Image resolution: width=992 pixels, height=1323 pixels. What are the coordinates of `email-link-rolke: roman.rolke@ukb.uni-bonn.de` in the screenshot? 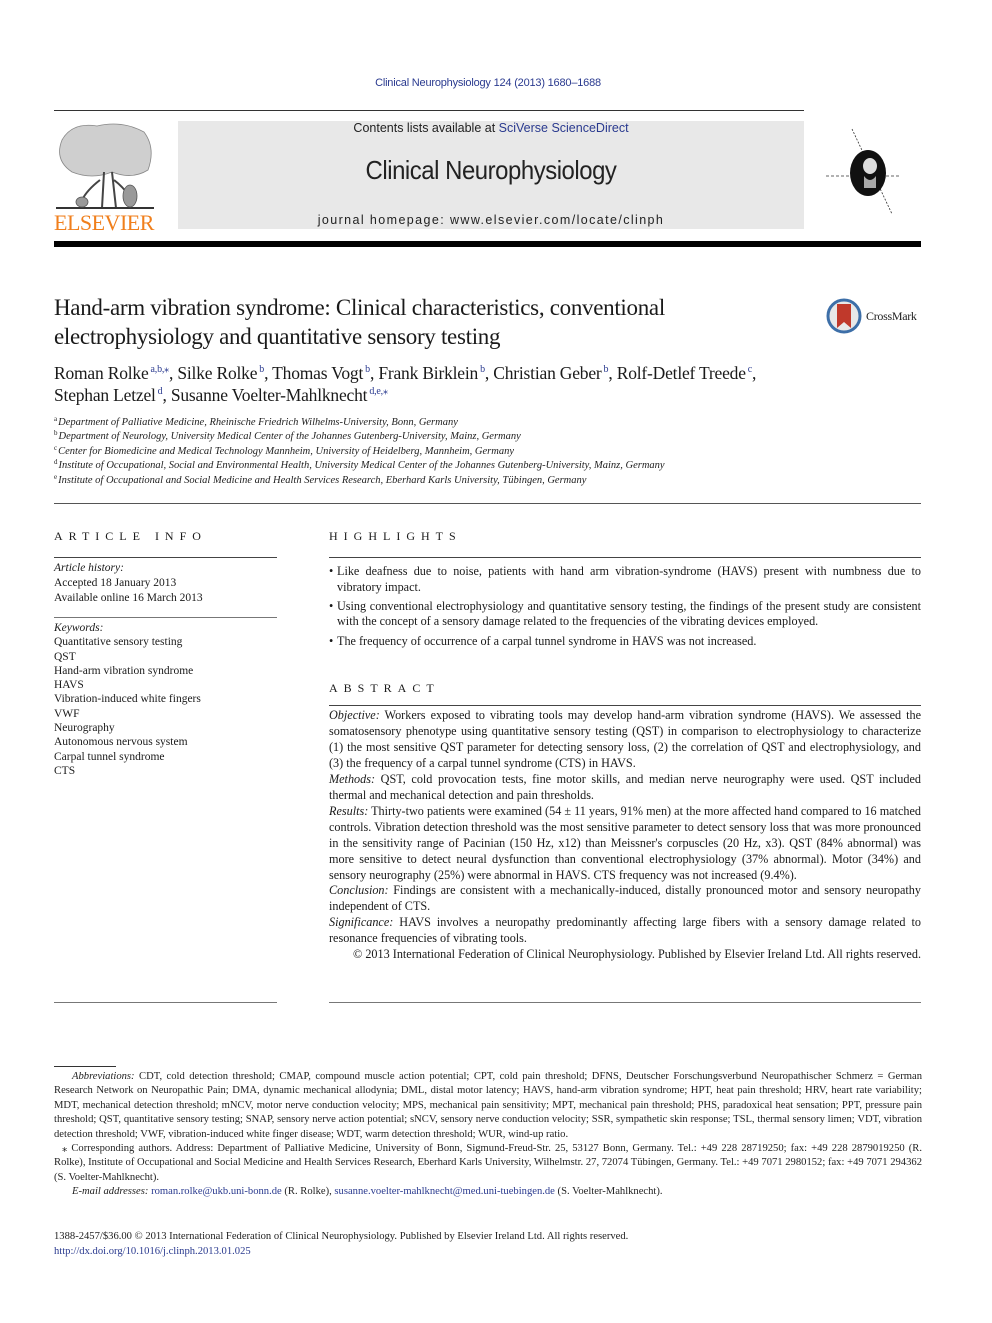 It's located at (216, 1191).